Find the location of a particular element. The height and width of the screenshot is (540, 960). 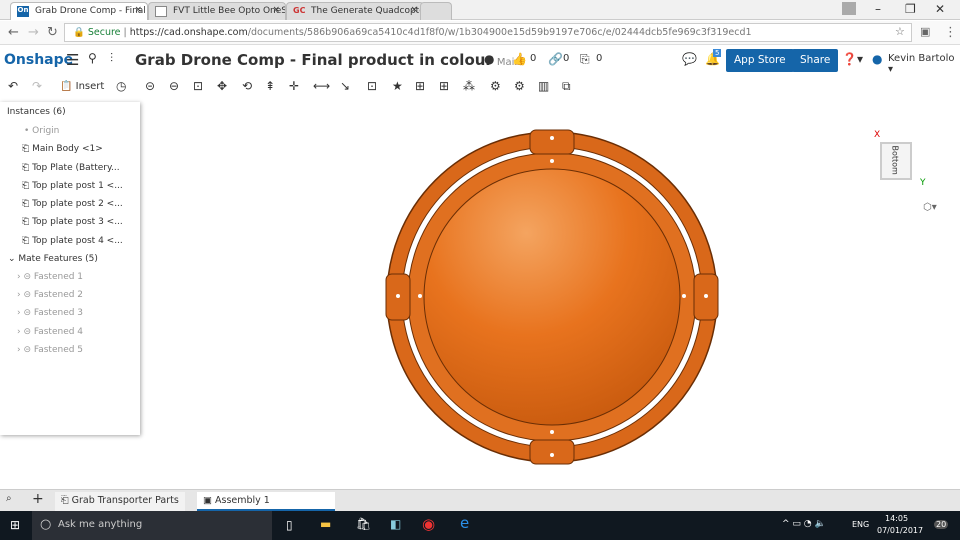

close-window-icon: ✕ is located at coordinates (940, 9).